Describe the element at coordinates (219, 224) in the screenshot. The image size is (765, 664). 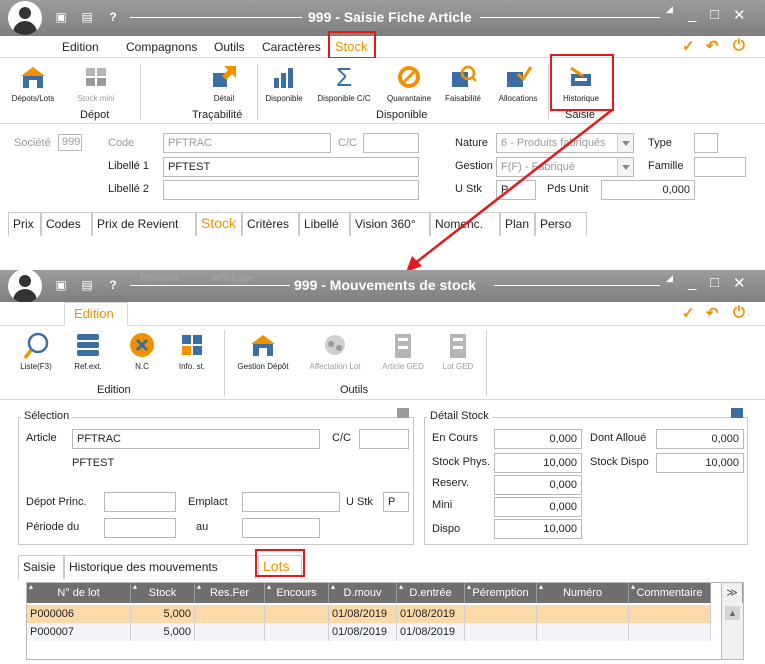
I see `tab-stock: Stock` at that location.